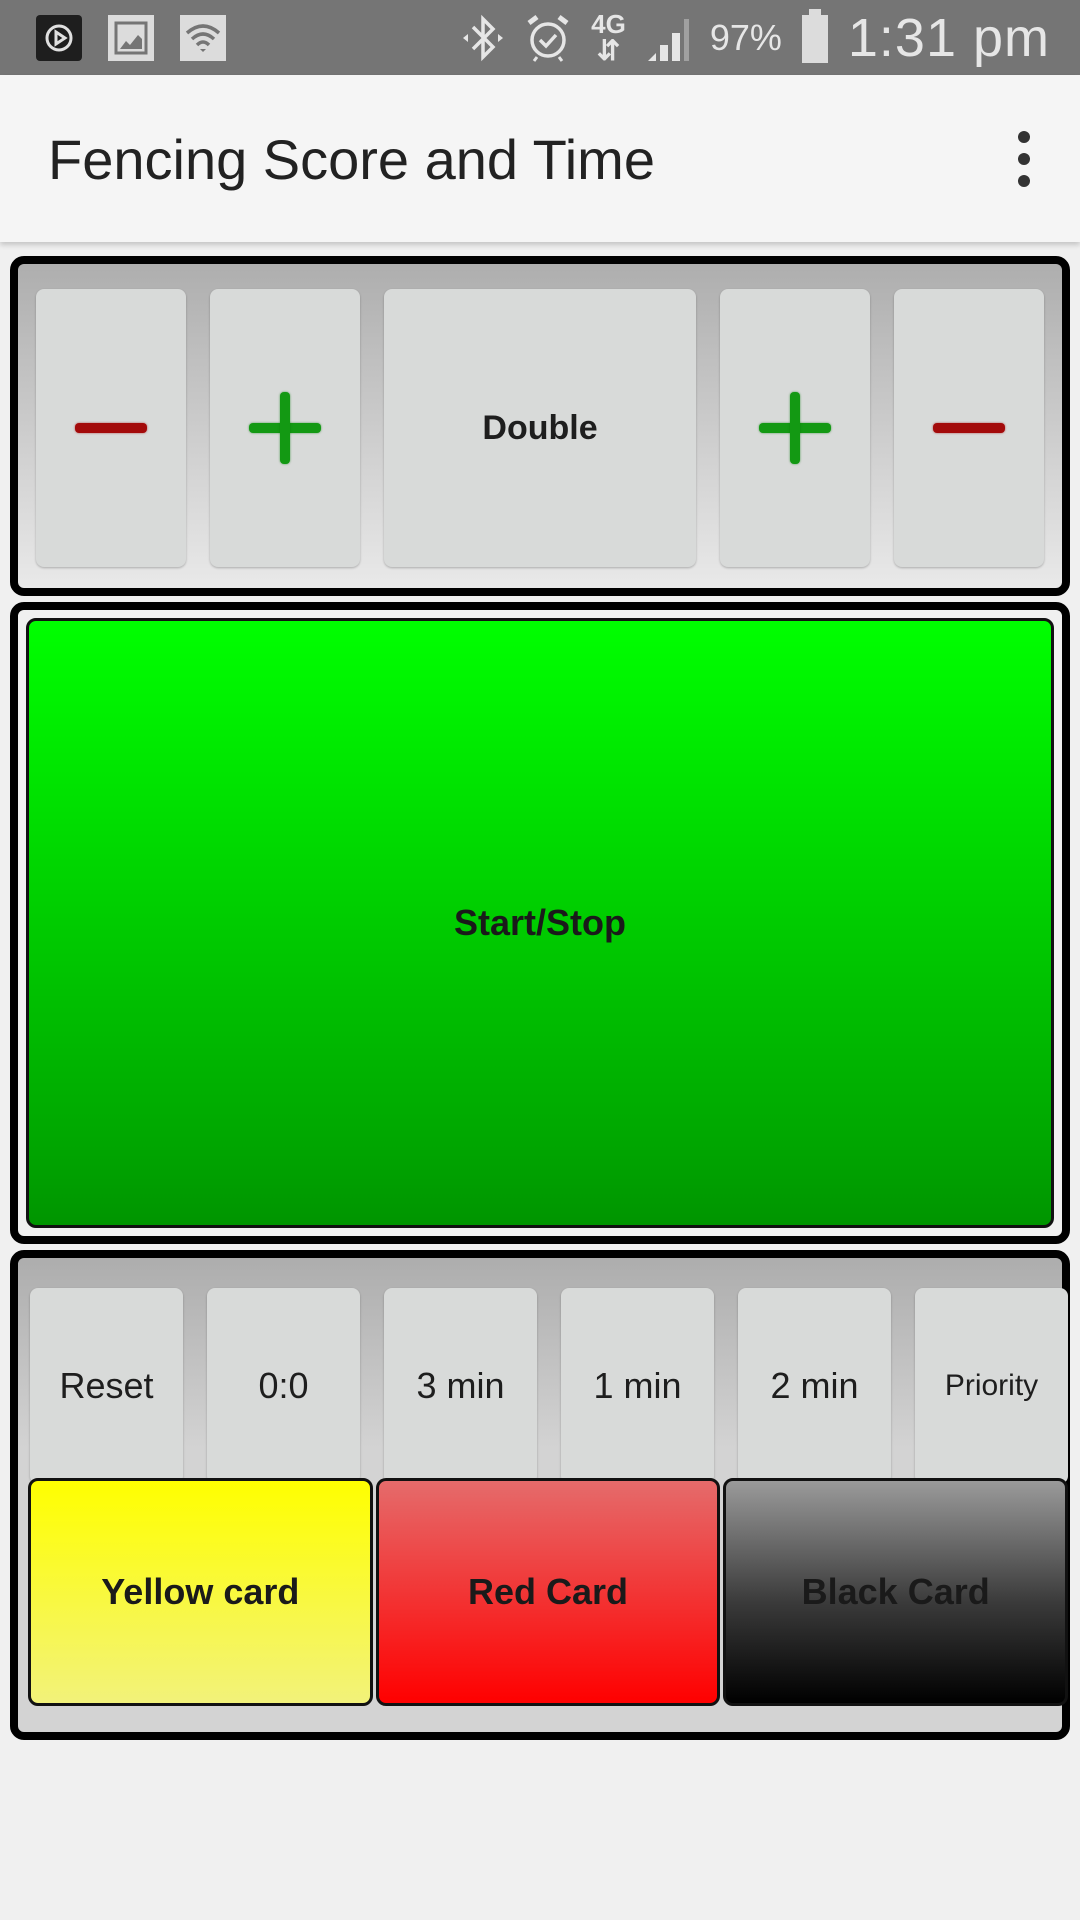  Describe the element at coordinates (548, 38) in the screenshot. I see `alarm-icon` at that location.